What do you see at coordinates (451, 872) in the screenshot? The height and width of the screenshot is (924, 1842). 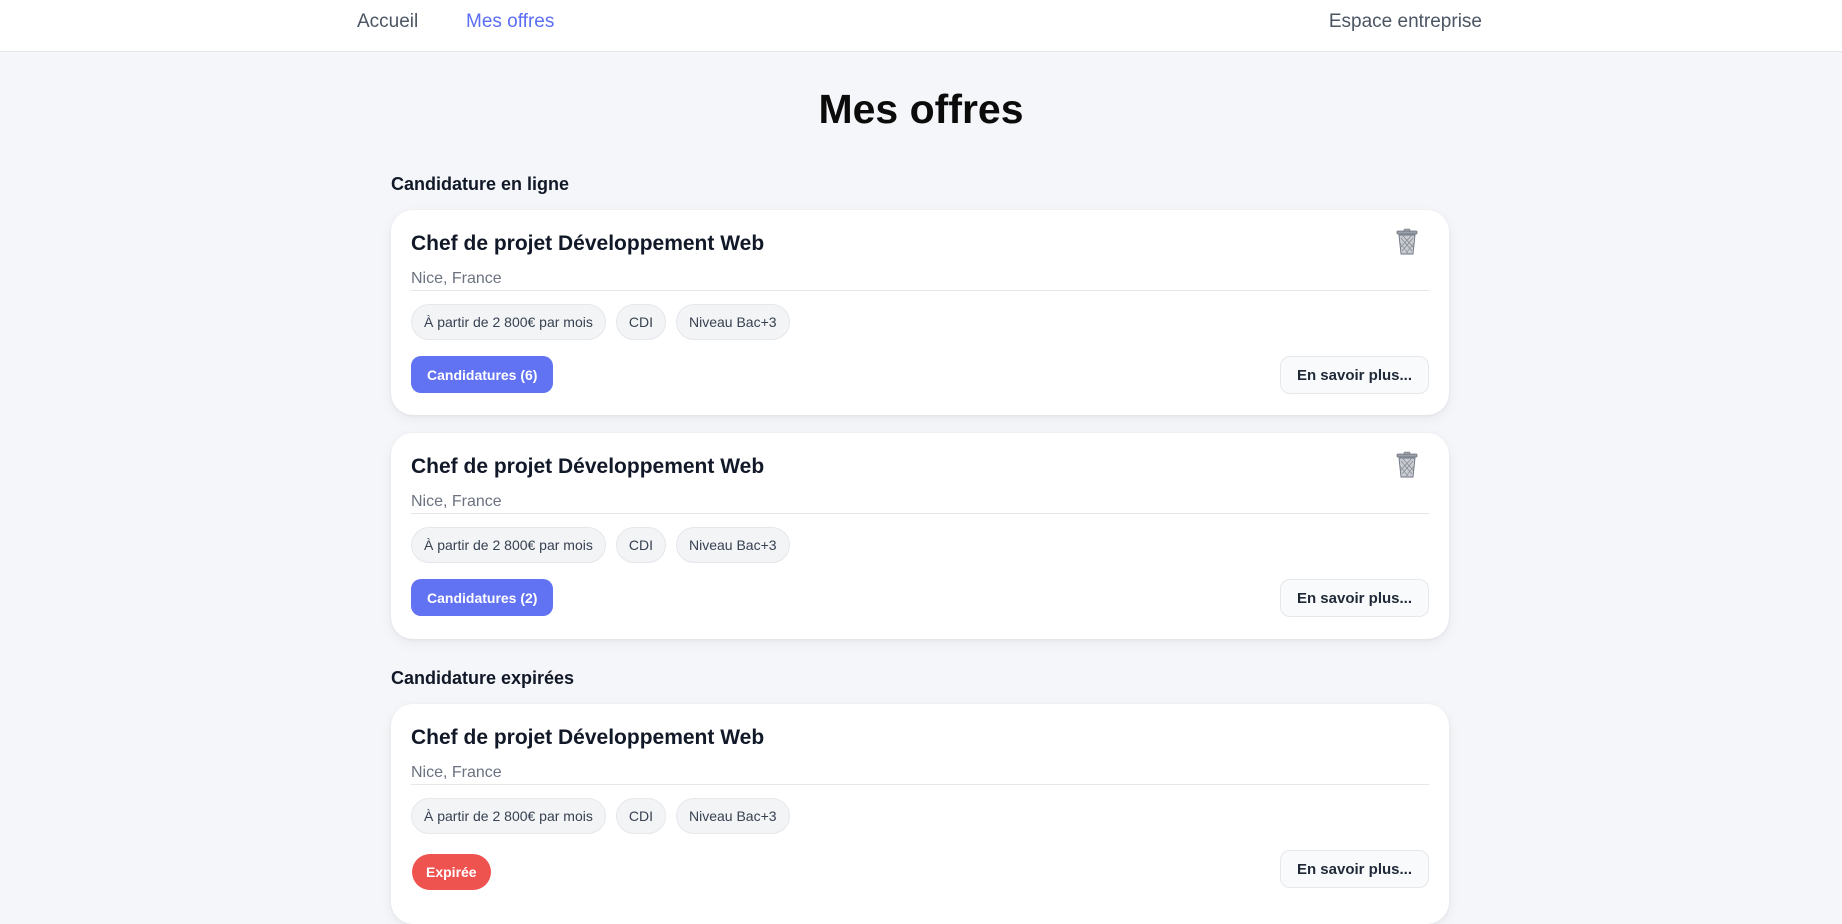 I see `expired-status-badge: Expirée` at bounding box center [451, 872].